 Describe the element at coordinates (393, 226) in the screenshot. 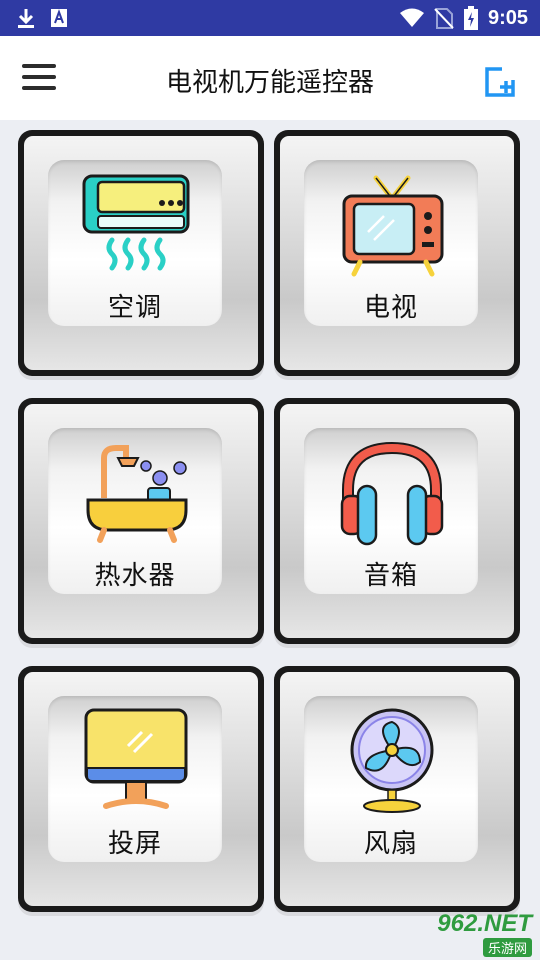

I see `television-icon` at that location.